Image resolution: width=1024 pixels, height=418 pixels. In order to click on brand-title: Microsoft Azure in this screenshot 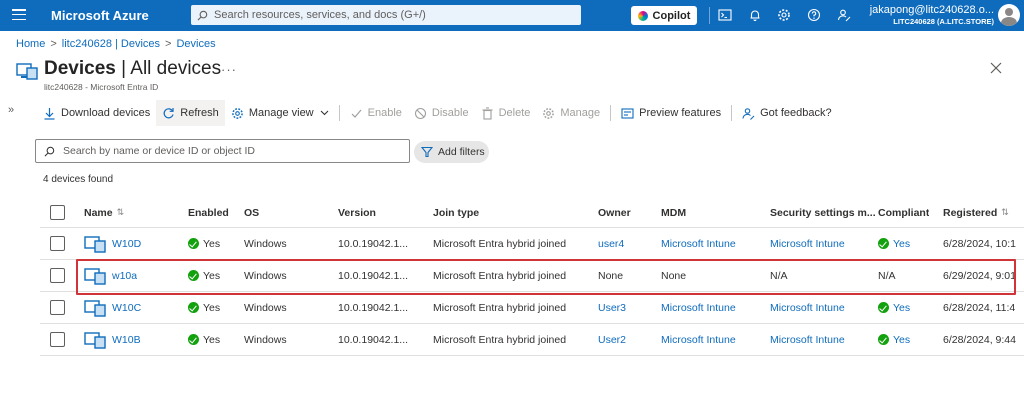, I will do `click(100, 15)`.